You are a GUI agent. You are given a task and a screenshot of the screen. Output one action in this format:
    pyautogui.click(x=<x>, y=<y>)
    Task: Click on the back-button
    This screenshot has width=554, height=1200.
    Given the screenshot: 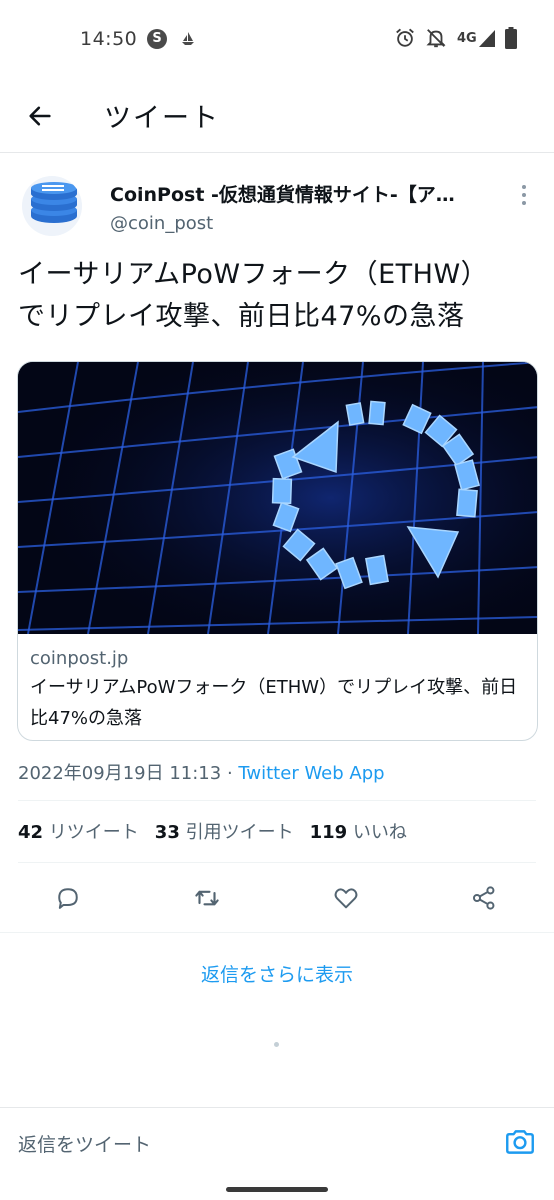 What is the action you would take?
    pyautogui.click(x=40, y=116)
    